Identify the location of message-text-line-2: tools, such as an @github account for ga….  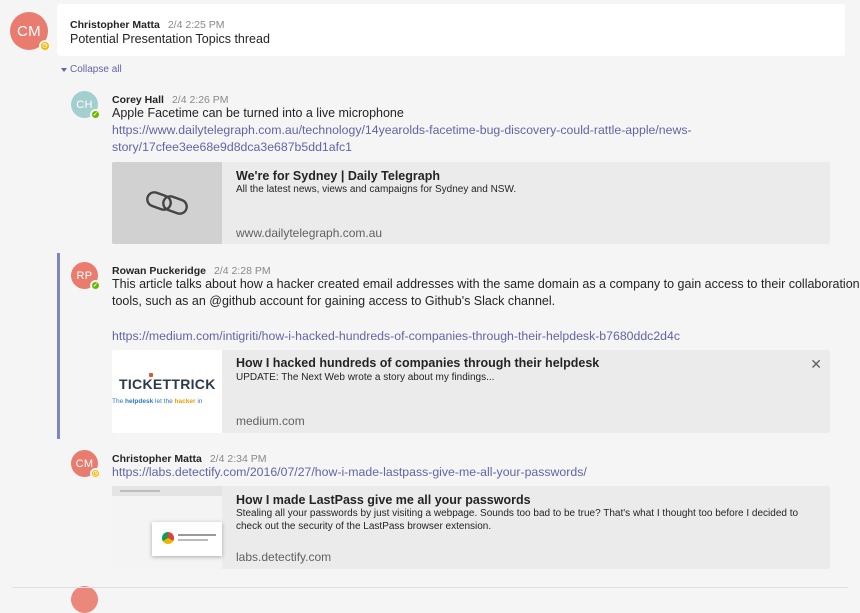
(334, 301).